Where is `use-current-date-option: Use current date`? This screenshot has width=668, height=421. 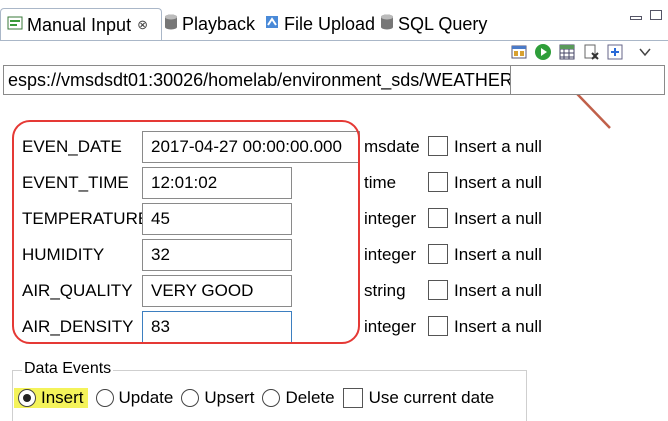 use-current-date-option: Use current date is located at coordinates (418, 398).